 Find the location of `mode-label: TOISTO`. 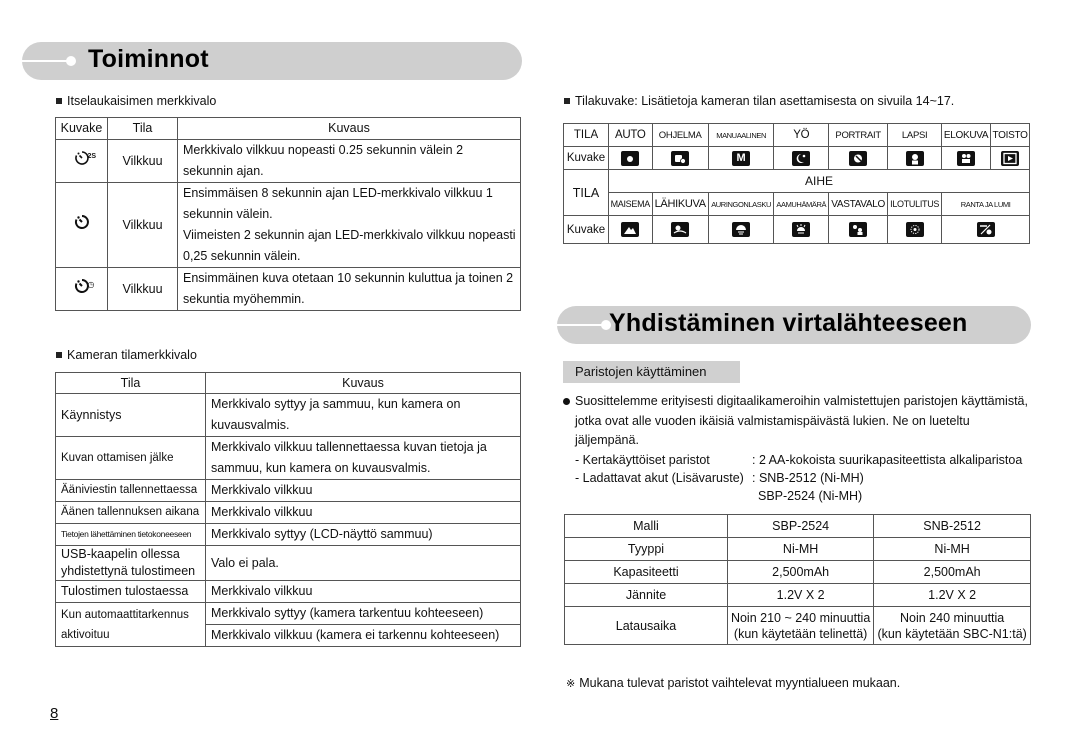

mode-label: TOISTO is located at coordinates (1010, 135).